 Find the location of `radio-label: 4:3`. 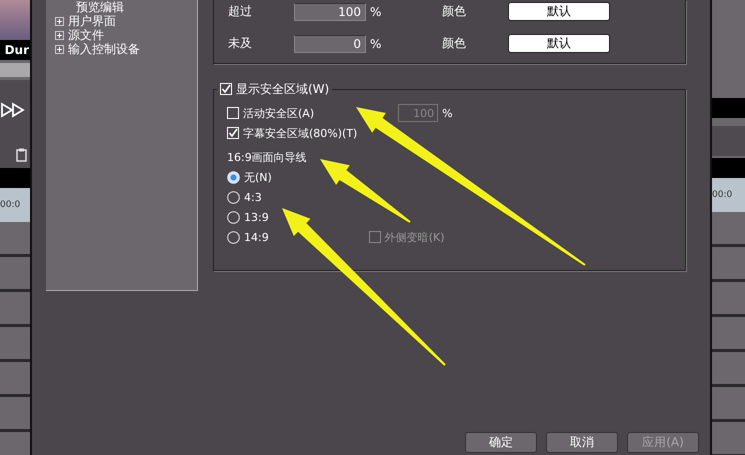

radio-label: 4:3 is located at coordinates (253, 197).